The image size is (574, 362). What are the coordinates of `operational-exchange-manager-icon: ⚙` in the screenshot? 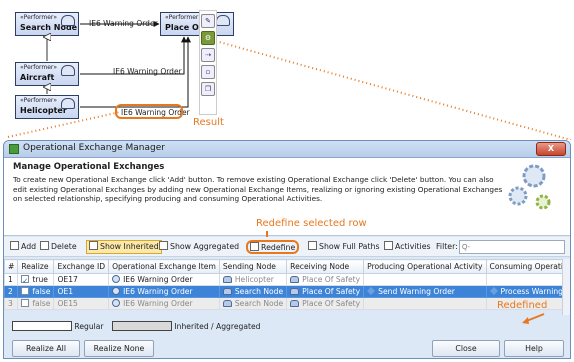 It's located at (208, 38).